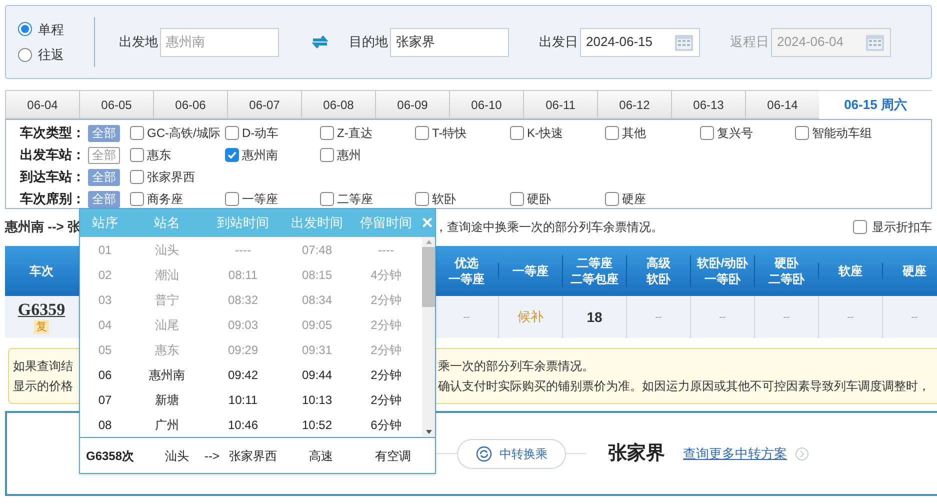  Describe the element at coordinates (386, 223) in the screenshot. I see `popup-column-header: 停留时间` at that location.